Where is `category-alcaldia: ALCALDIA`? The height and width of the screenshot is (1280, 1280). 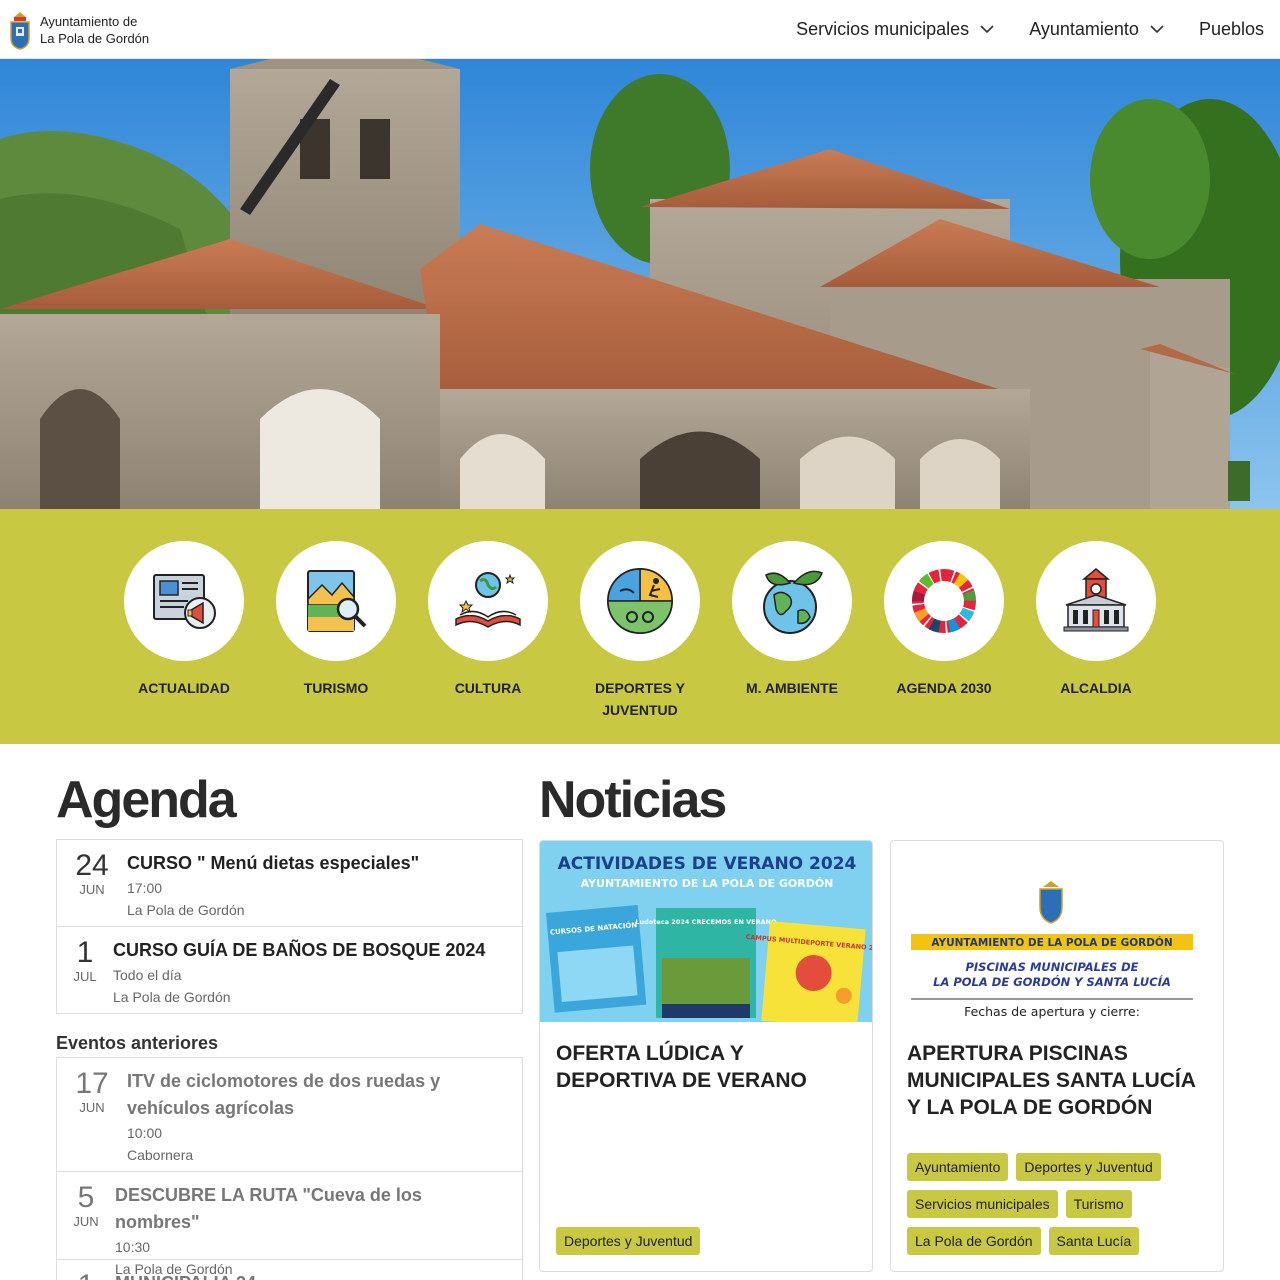 category-alcaldia: ALCALDIA is located at coordinates (1096, 631).